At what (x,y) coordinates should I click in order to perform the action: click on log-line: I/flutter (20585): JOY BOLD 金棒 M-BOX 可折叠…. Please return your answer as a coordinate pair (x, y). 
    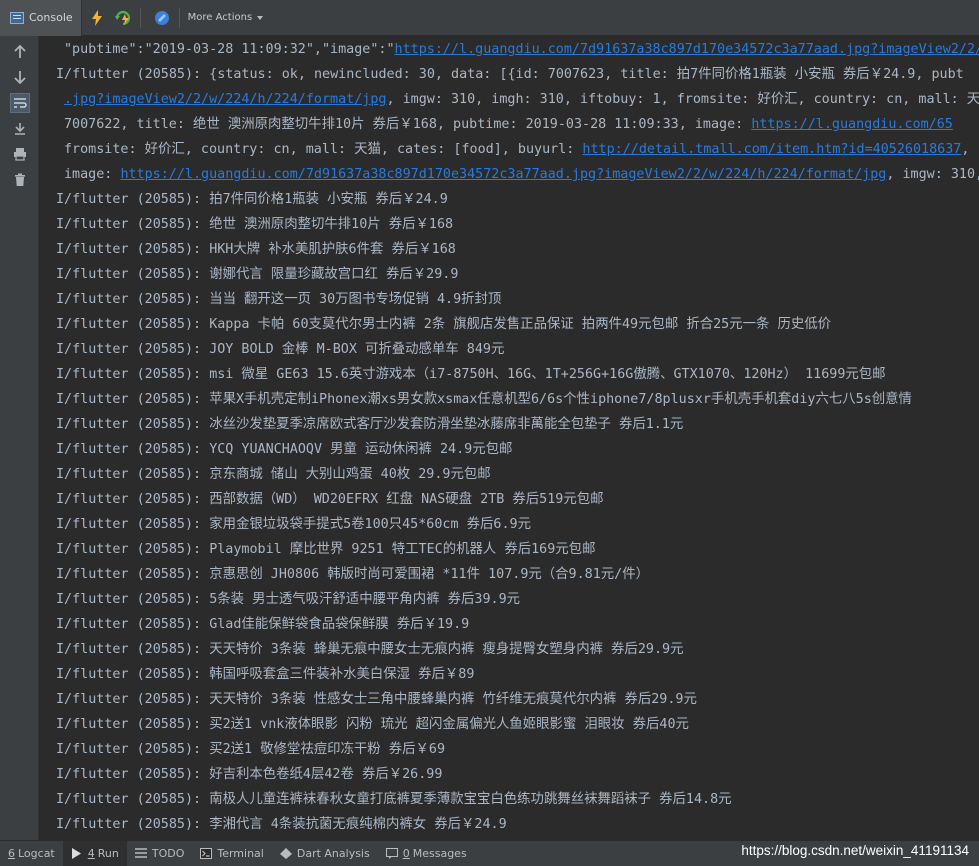
    Looking at the image, I should click on (280, 349).